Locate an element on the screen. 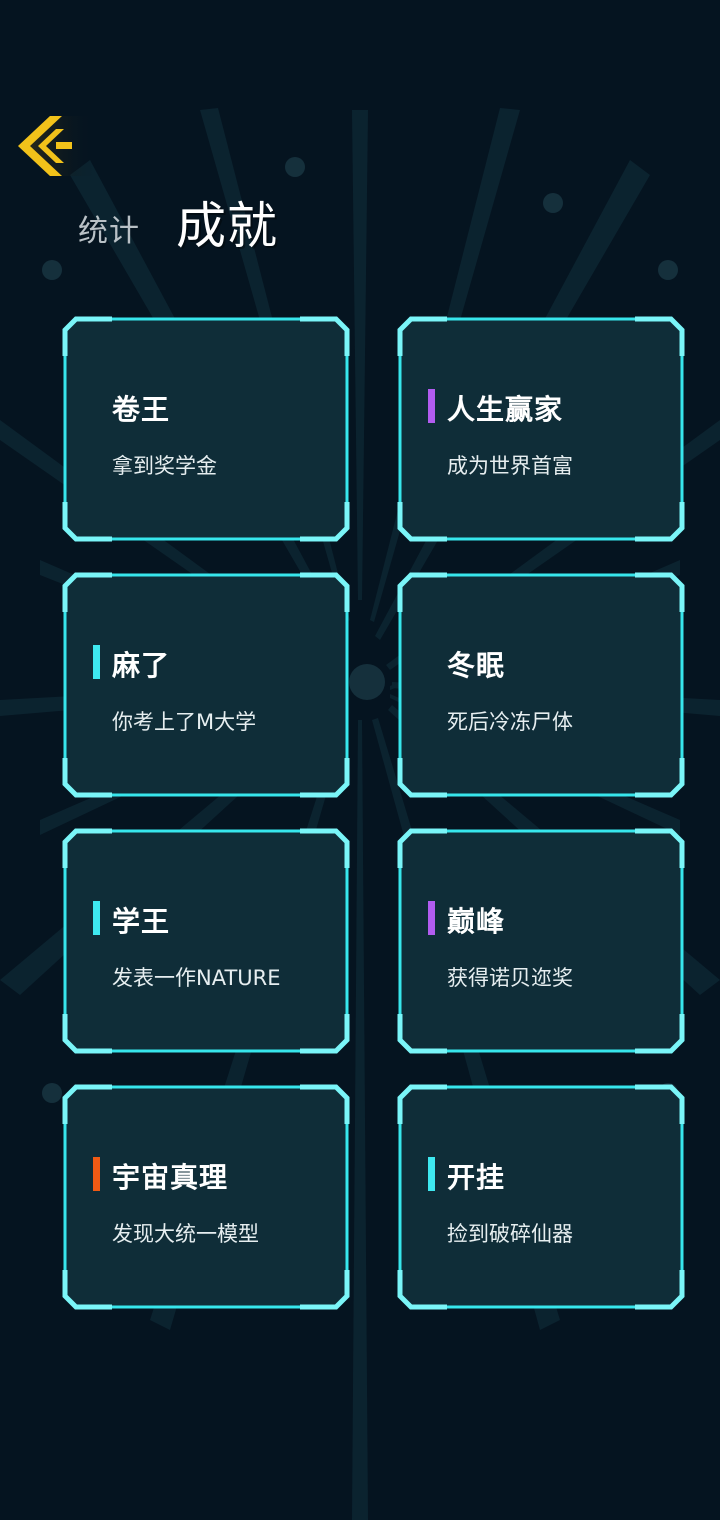  achievement-description: 你考上了M大学 is located at coordinates (184, 722).